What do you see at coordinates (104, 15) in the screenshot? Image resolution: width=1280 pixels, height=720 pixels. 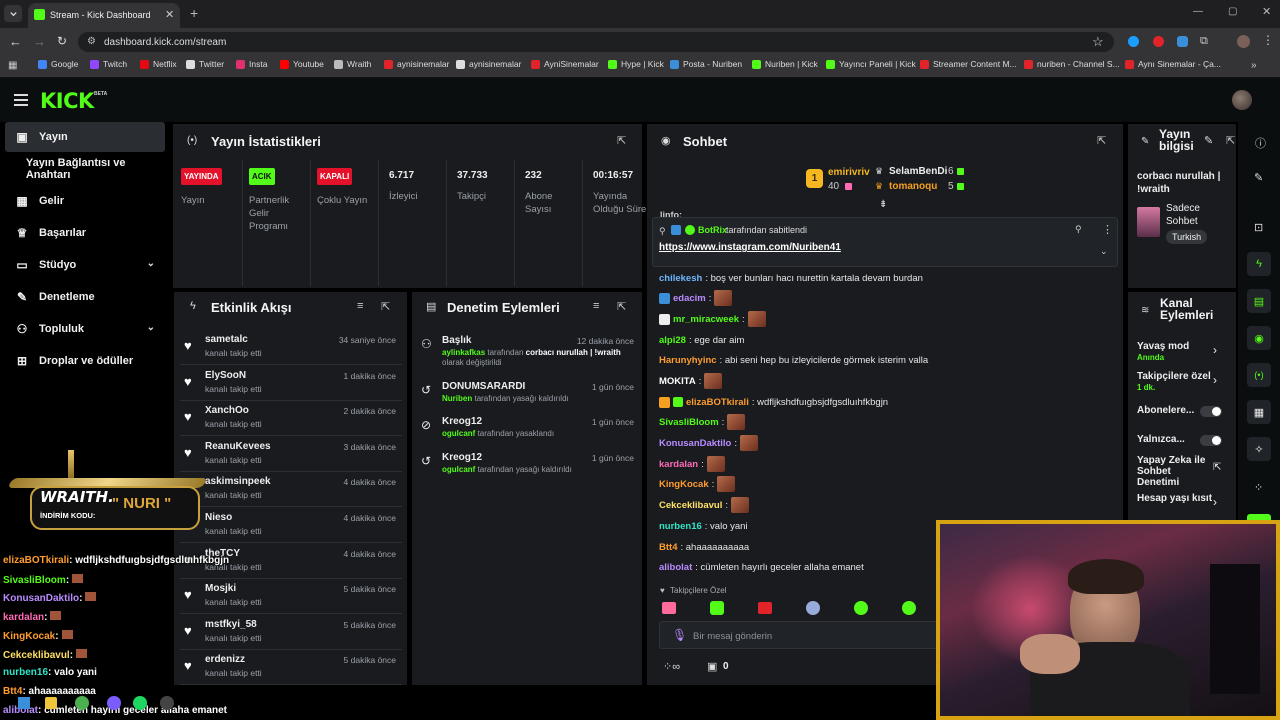 I see `active-tab: Stream - Kick Dashboard ✕` at bounding box center [104, 15].